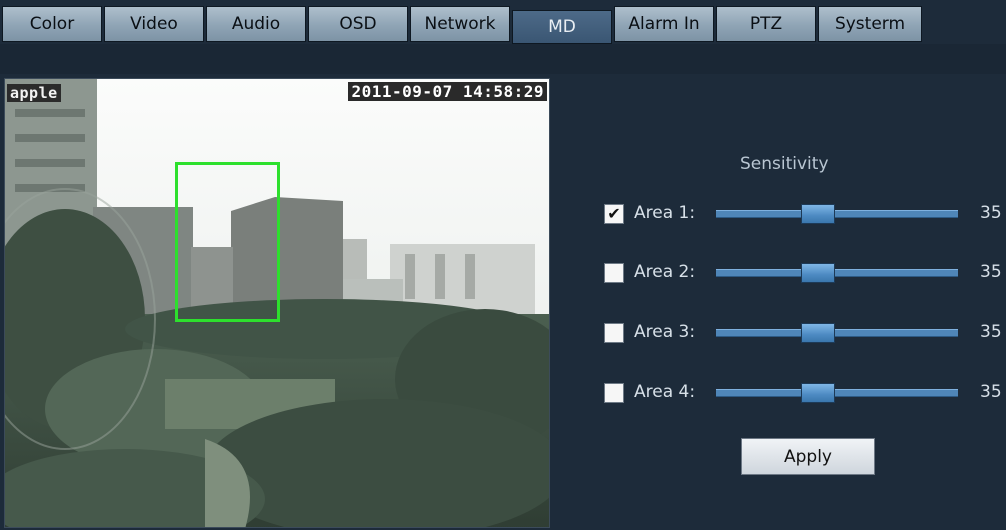  I want to click on tab-label: Alarm In, so click(664, 24).